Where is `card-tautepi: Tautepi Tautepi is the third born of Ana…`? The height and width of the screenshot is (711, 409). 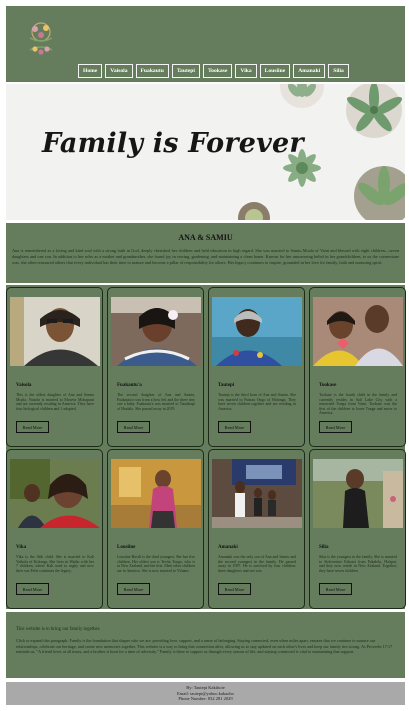 card-tautepi: Tautepi Tautepi is the third born of Ana… is located at coordinates (256, 367).